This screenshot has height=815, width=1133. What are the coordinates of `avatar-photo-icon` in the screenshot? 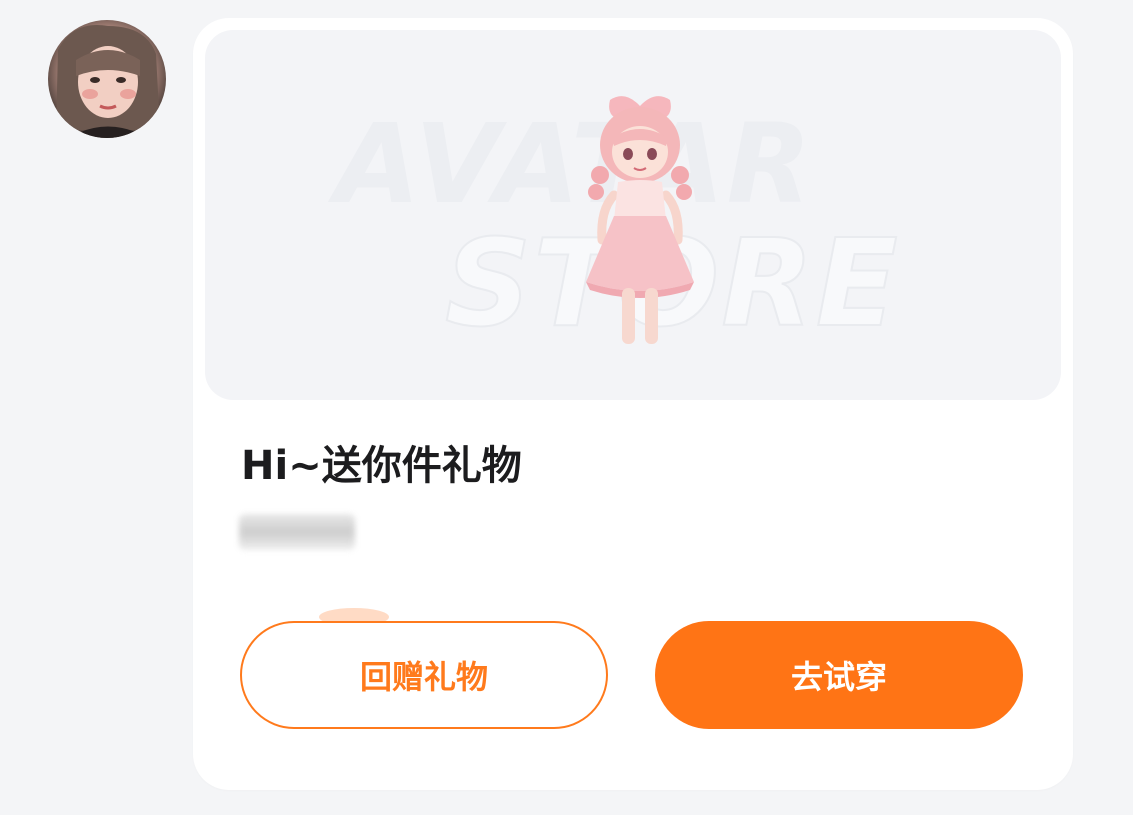 It's located at (108, 81).